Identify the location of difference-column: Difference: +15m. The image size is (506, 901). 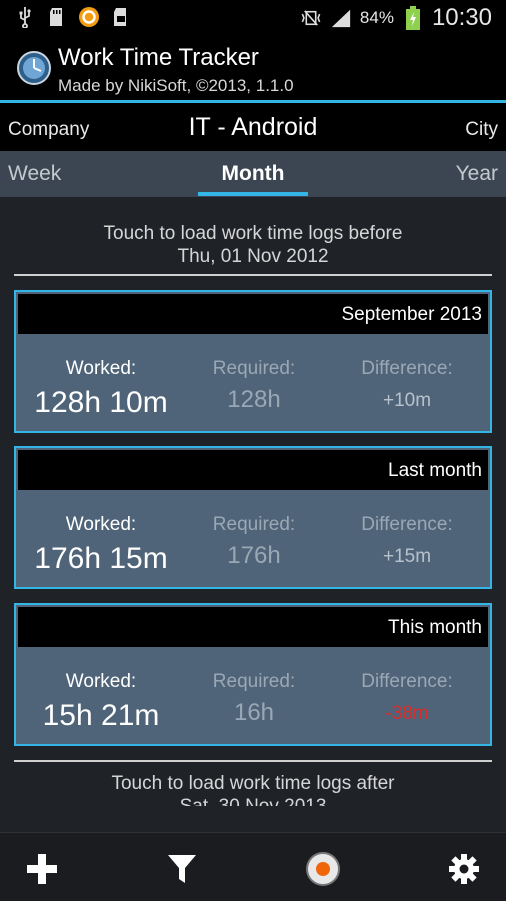
(407, 541).